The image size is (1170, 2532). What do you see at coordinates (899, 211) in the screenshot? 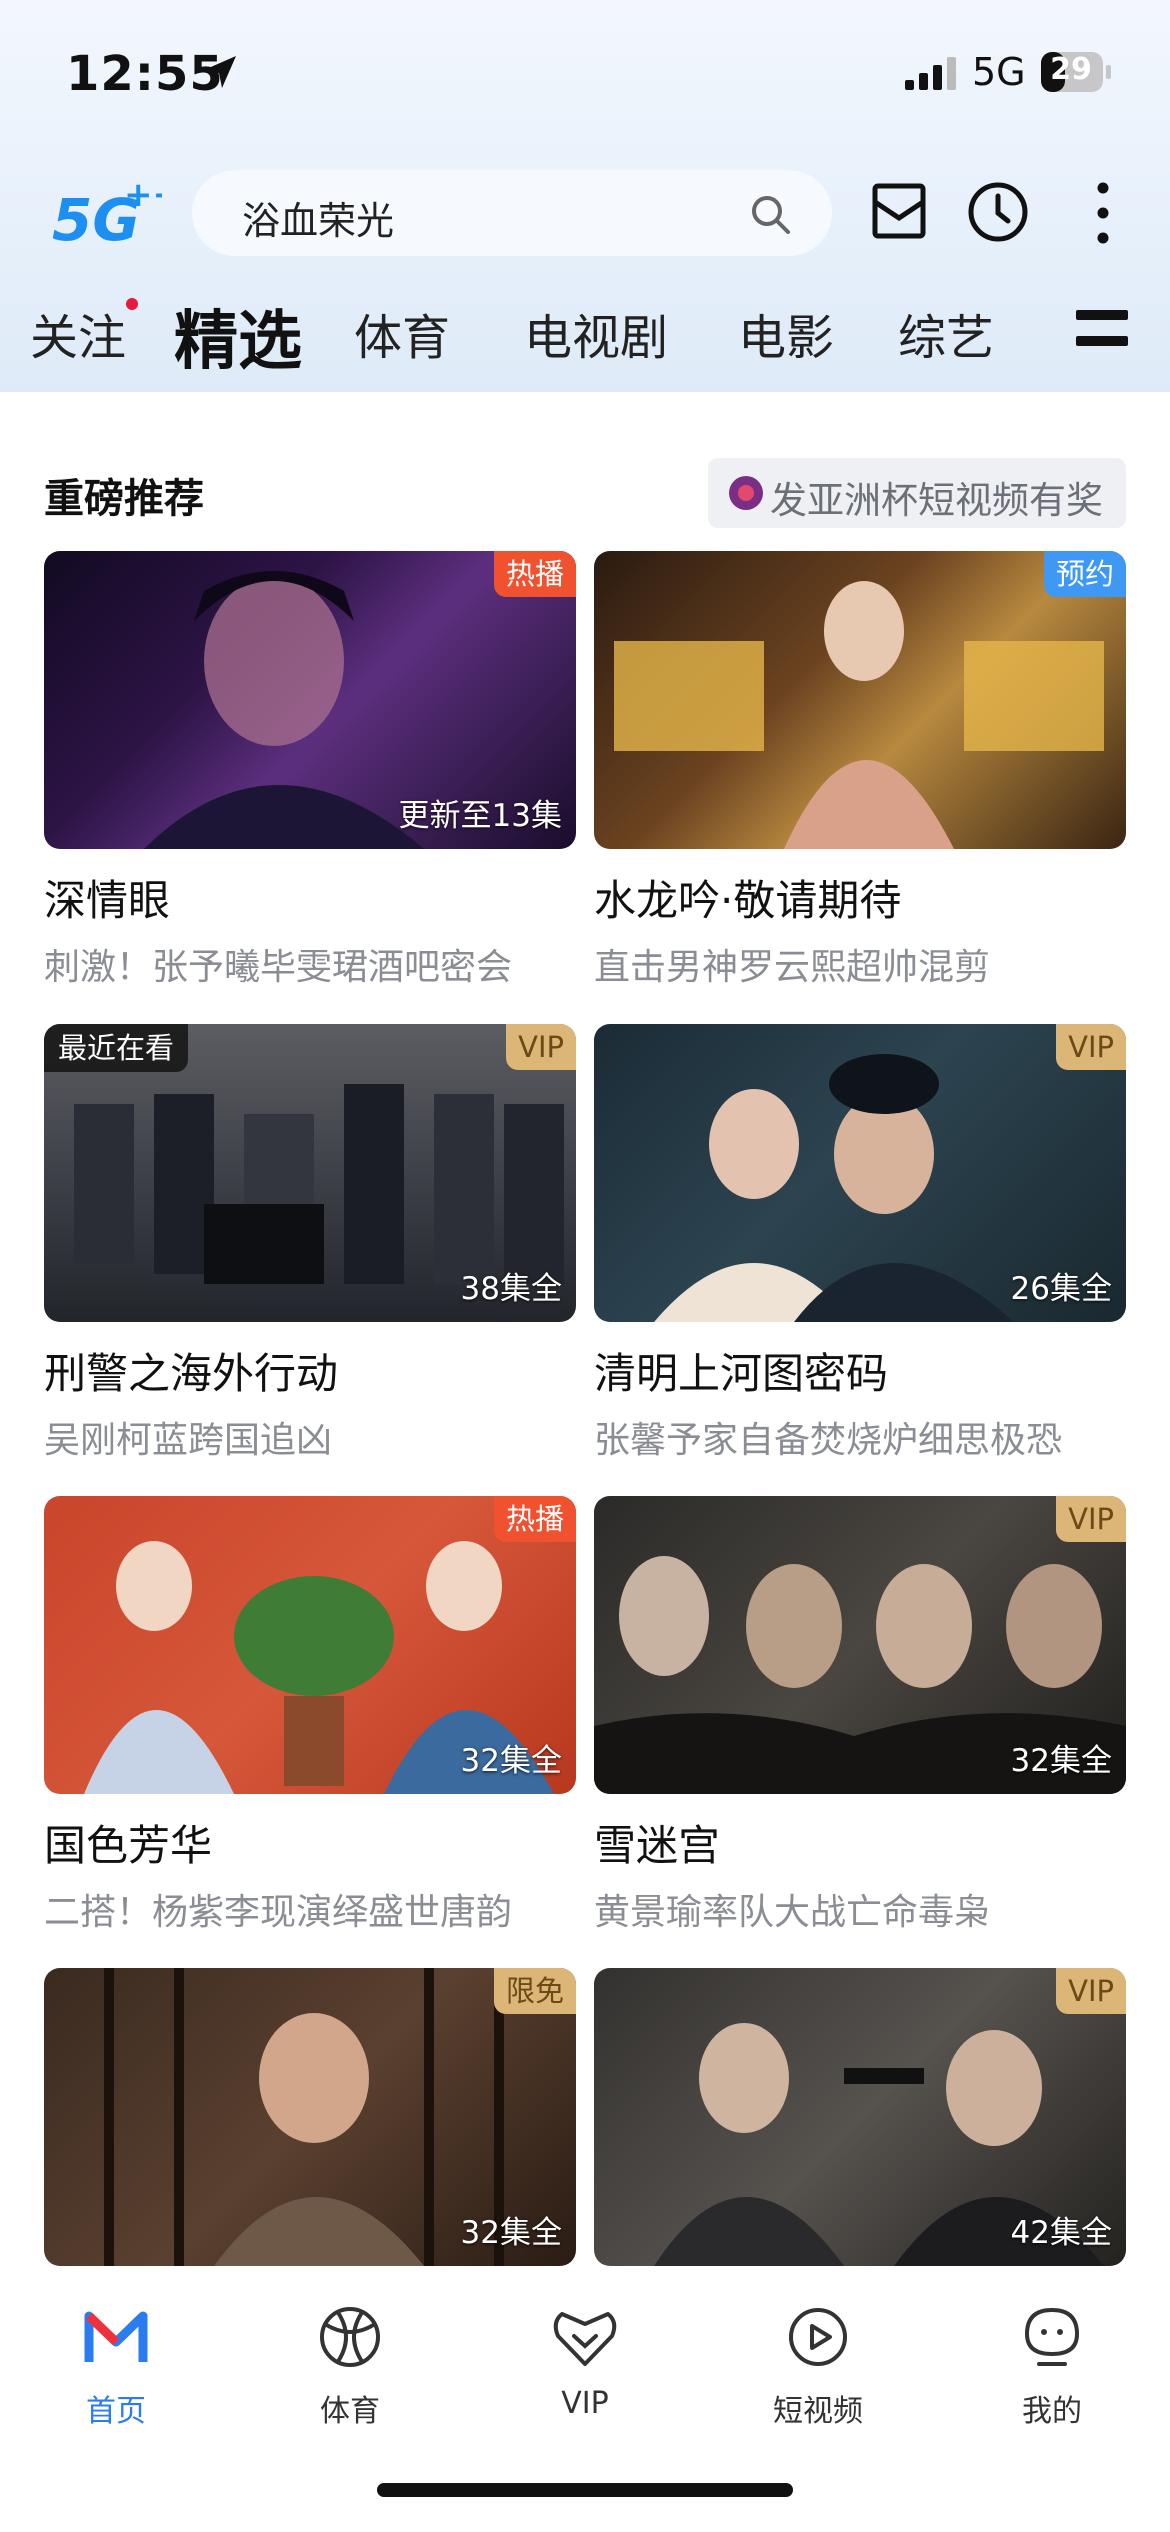
I see `message-box-icon` at bounding box center [899, 211].